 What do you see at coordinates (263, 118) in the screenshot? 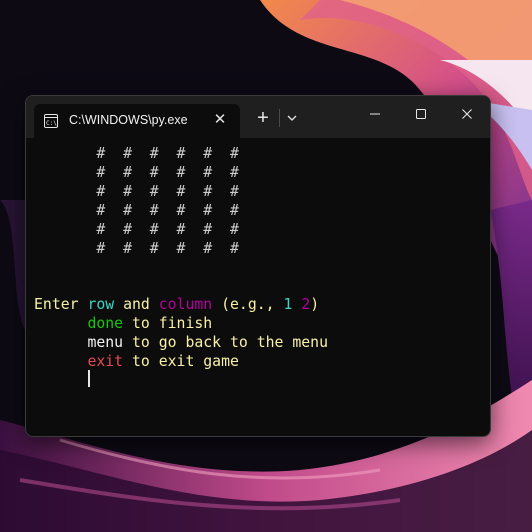
I see `new-tab-button: +` at bounding box center [263, 118].